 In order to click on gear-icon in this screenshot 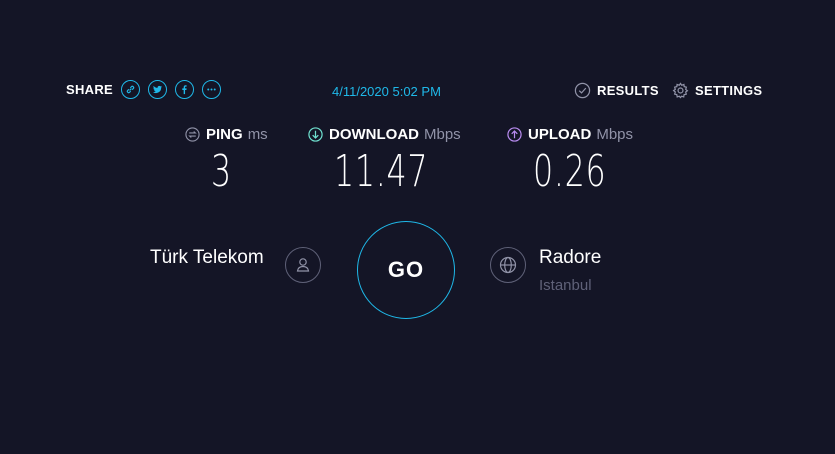, I will do `click(680, 90)`.